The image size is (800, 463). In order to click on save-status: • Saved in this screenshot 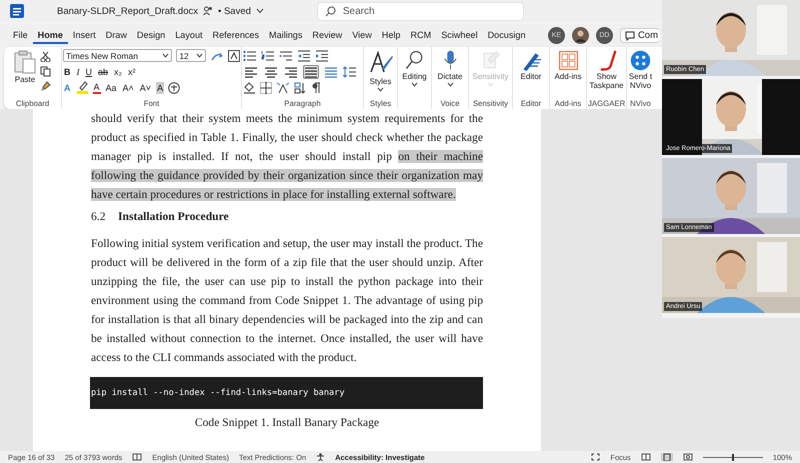, I will do `click(234, 11)`.